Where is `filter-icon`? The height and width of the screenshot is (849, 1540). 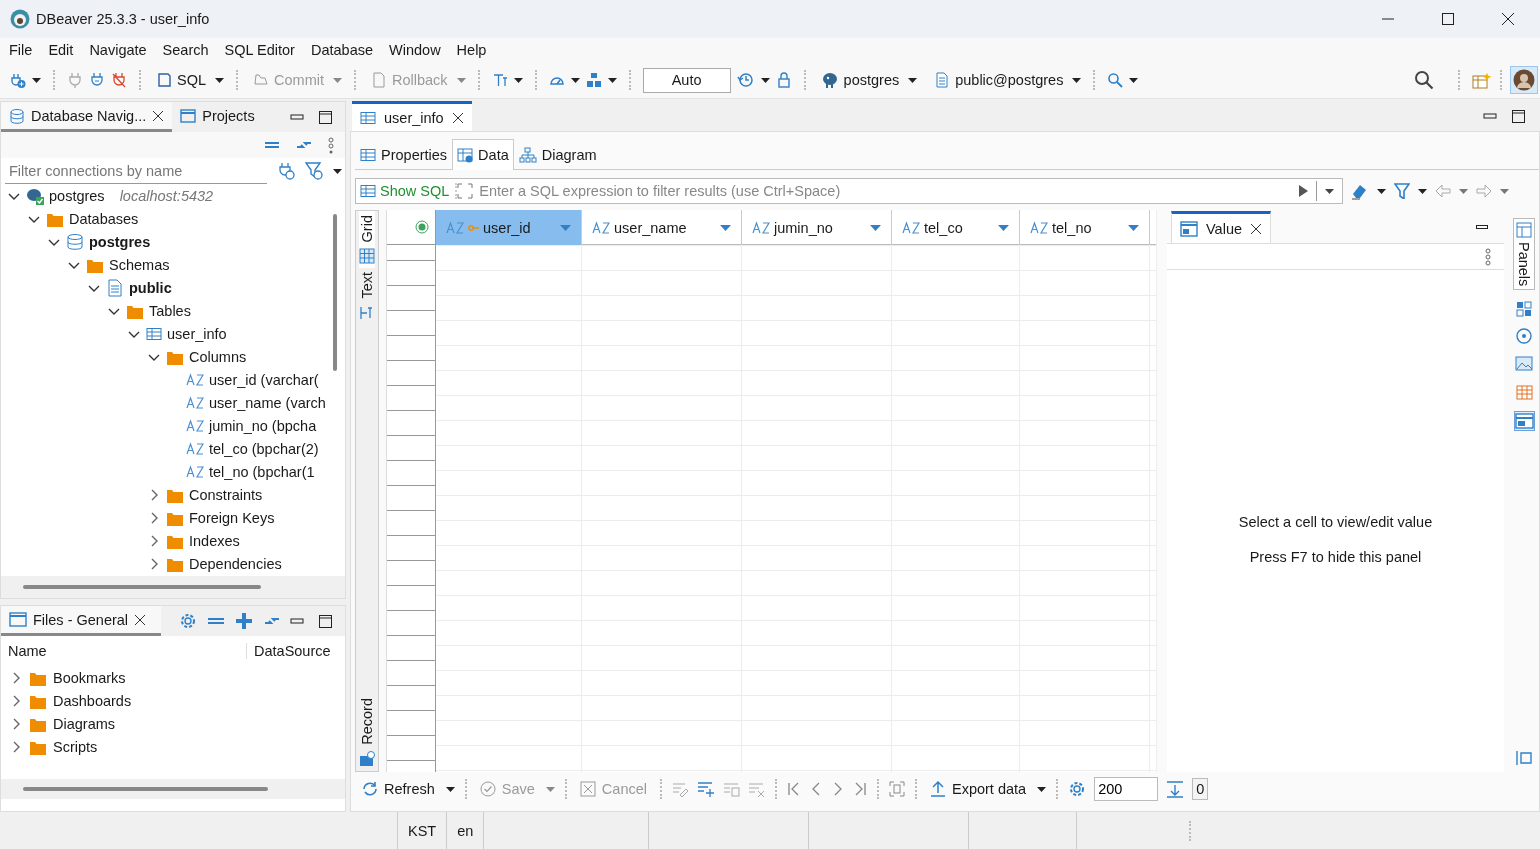
filter-icon is located at coordinates (314, 171).